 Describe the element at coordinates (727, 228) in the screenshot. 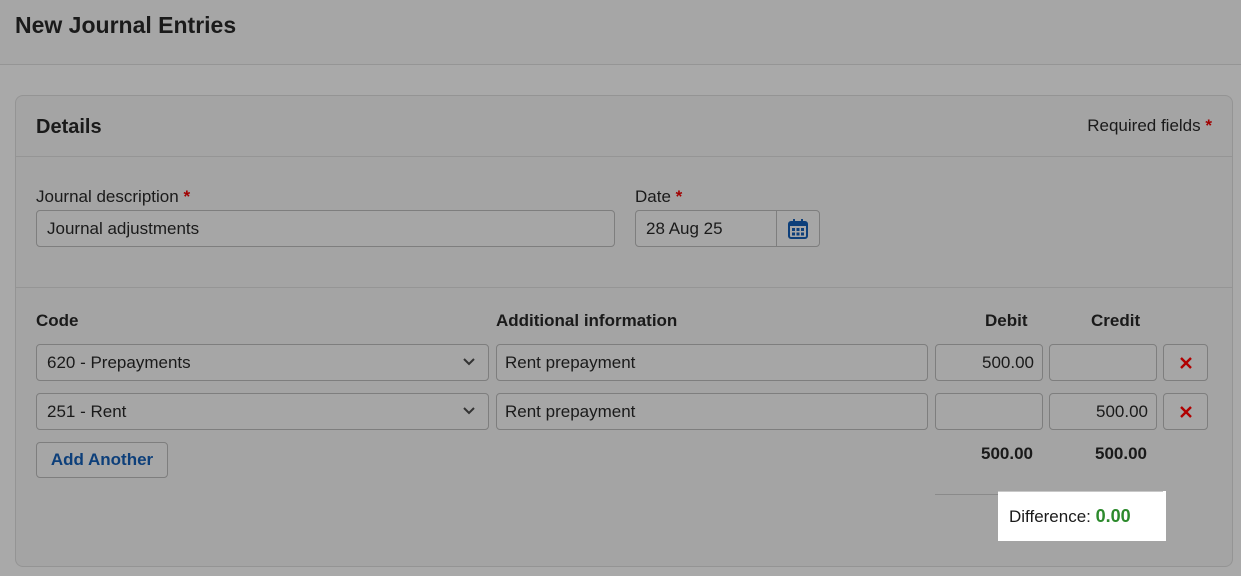

I see `date-field: 28 Aug 25` at that location.